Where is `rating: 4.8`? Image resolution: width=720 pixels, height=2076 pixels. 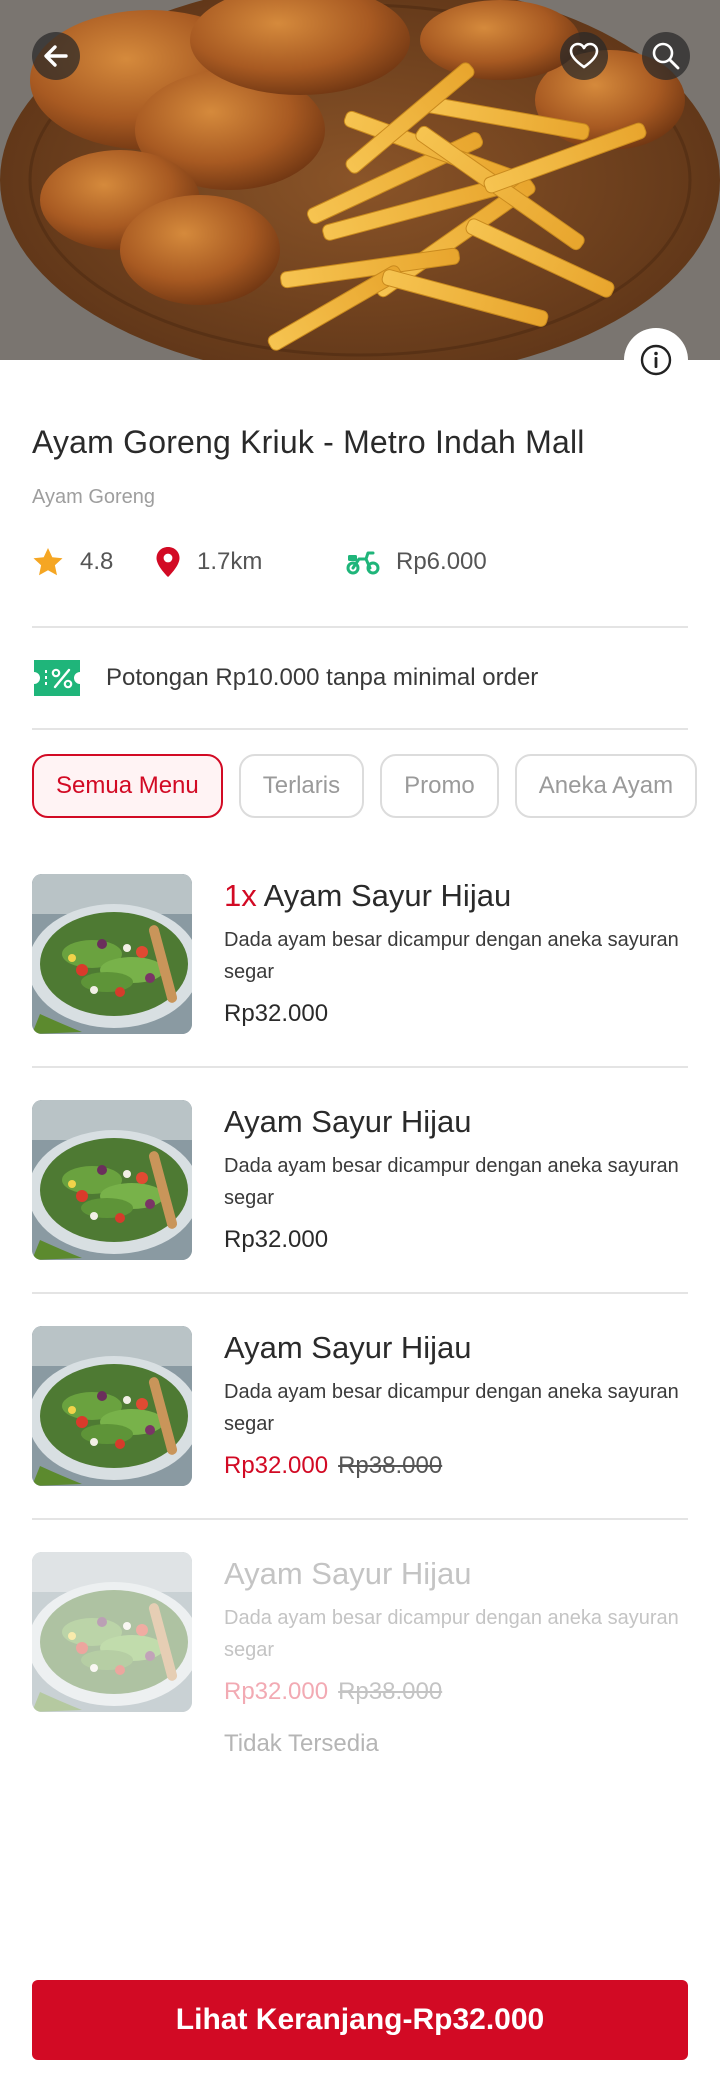
rating: 4.8 is located at coordinates (93, 562).